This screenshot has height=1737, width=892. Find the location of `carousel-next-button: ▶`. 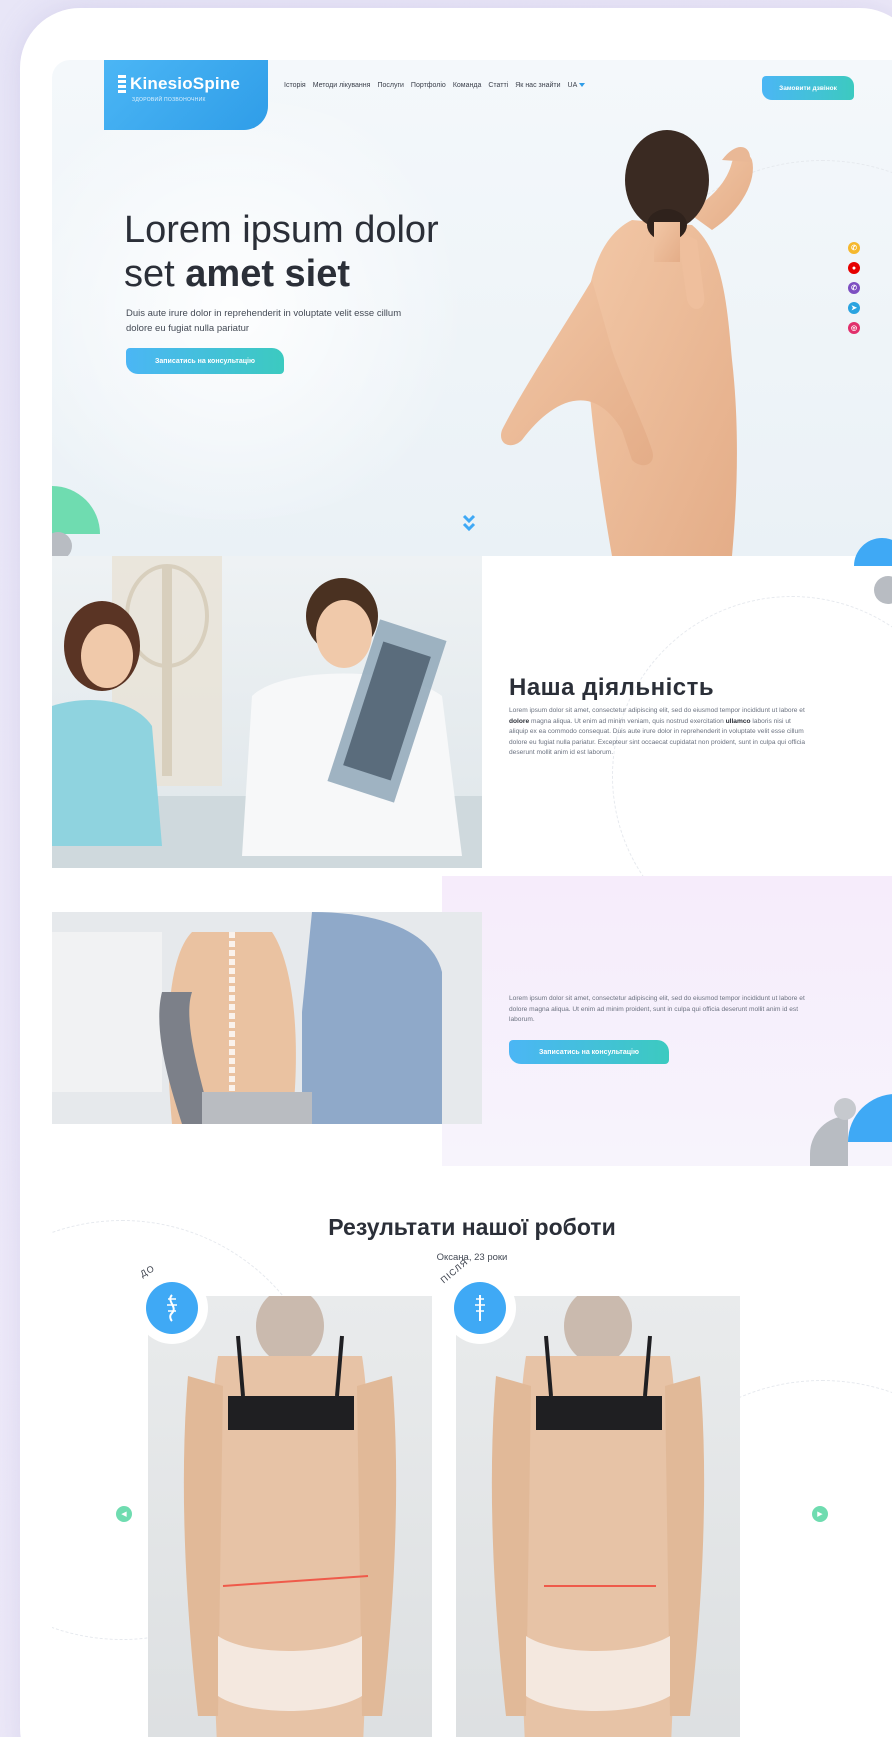

carousel-next-button: ▶ is located at coordinates (820, 1514).